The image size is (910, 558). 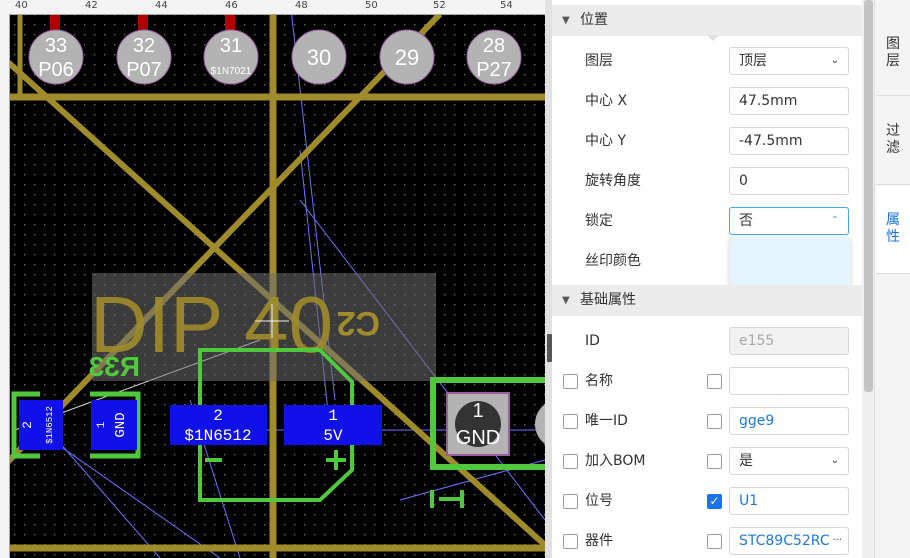 I want to click on center-x-label: 中心 X, so click(x=606, y=101).